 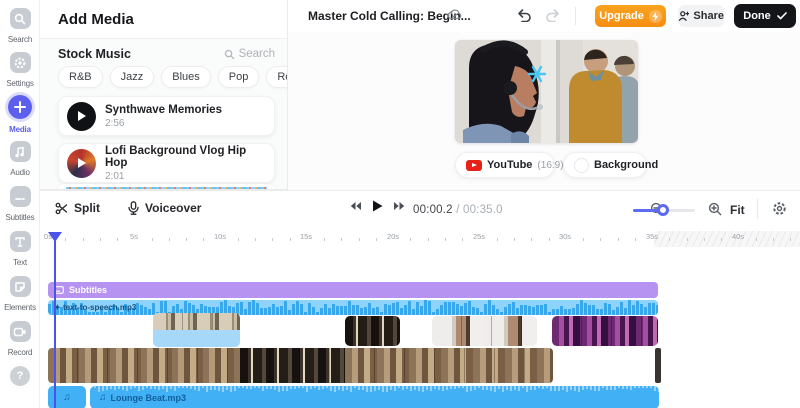 What do you see at coordinates (20, 352) in the screenshot?
I see `sidebar-item-label: Record` at bounding box center [20, 352].